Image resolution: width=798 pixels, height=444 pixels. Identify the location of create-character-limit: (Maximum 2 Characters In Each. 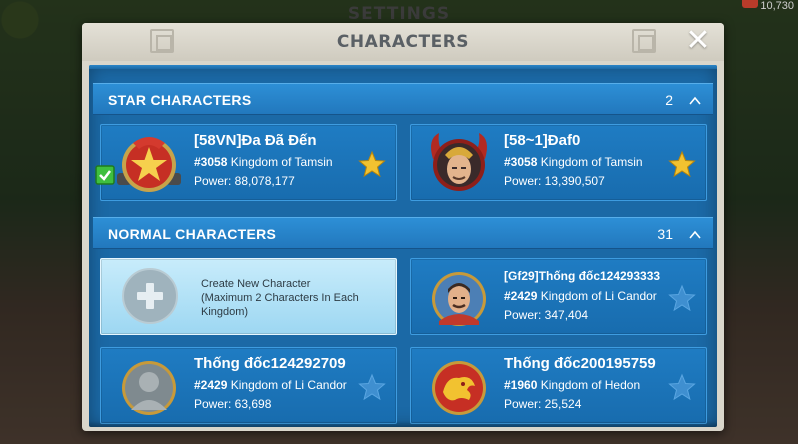
(280, 298).